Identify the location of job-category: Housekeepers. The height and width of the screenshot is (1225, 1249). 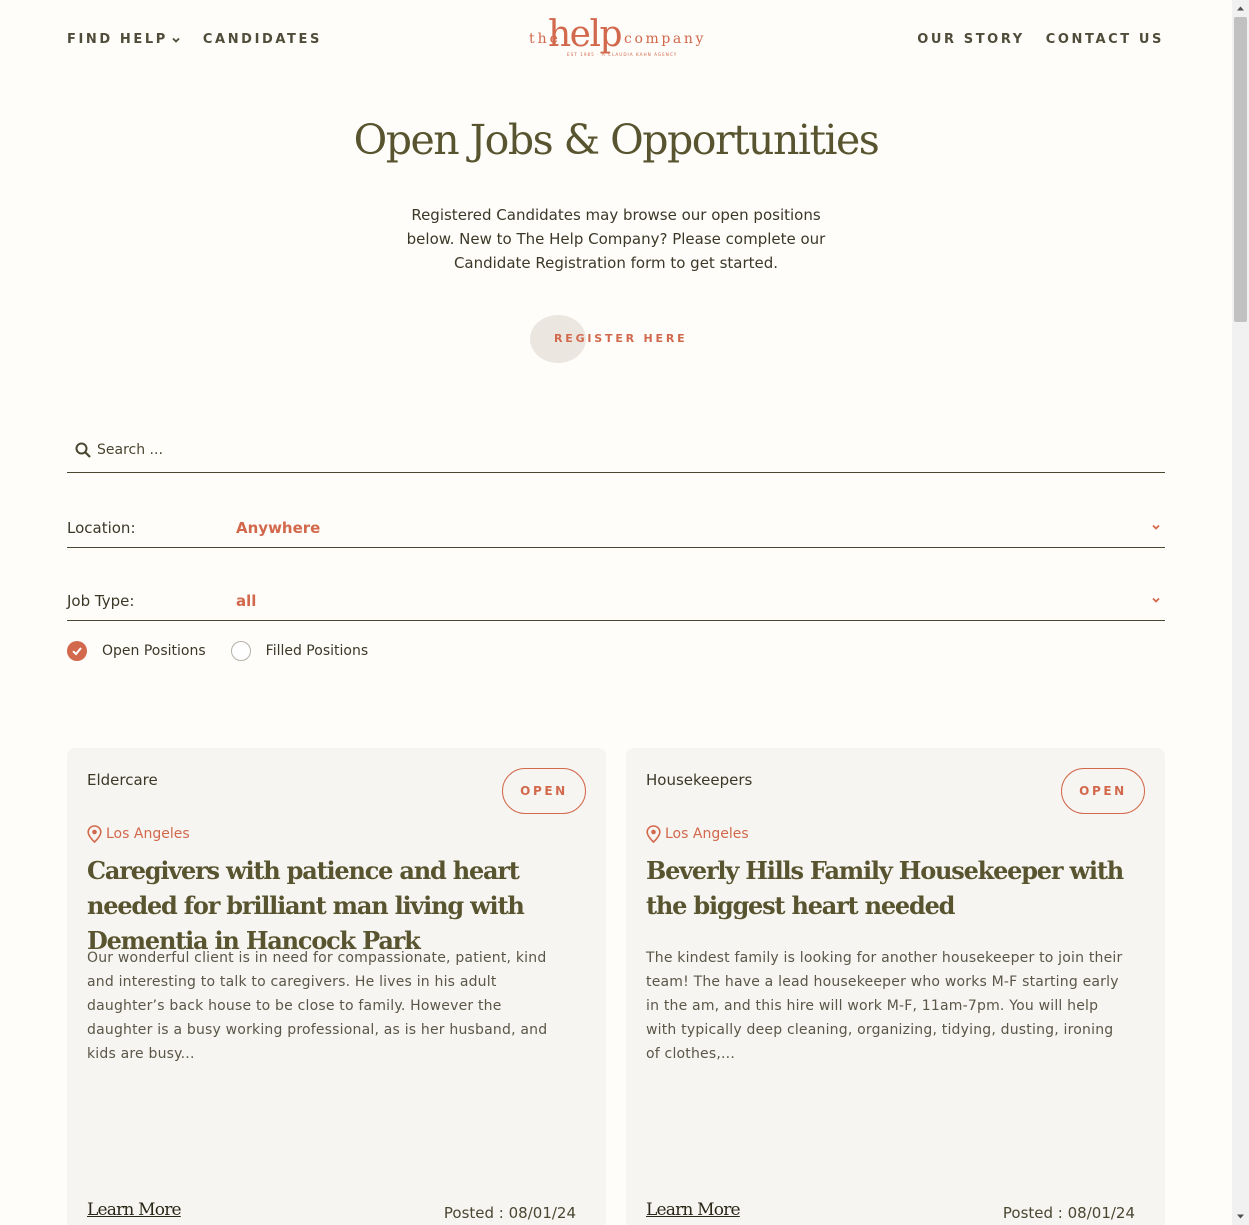
(699, 780).